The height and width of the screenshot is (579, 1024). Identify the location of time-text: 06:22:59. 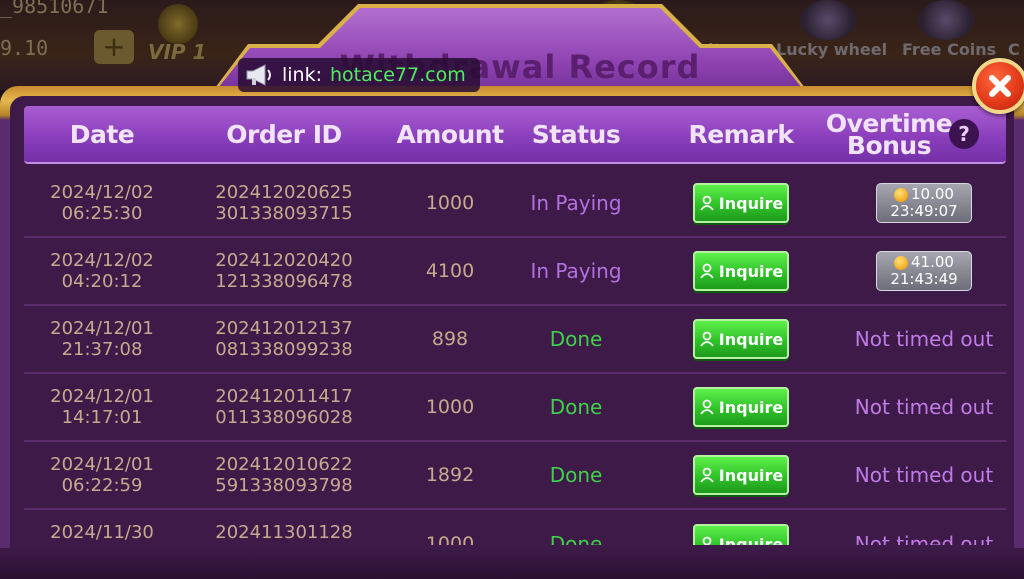
(102, 485).